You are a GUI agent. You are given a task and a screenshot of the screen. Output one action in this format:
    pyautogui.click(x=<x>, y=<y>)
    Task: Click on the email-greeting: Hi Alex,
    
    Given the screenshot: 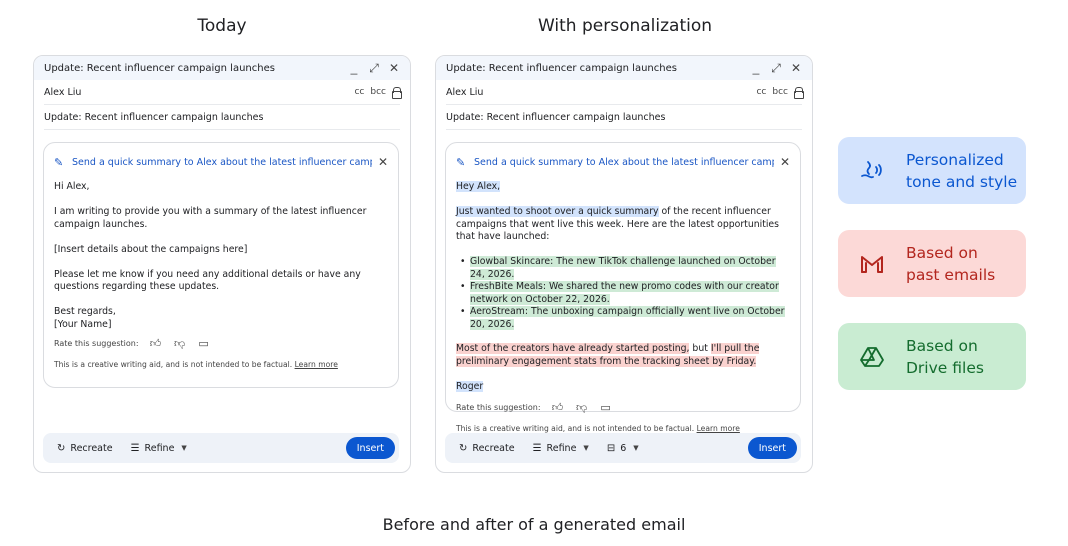 What is the action you would take?
    pyautogui.click(x=72, y=186)
    